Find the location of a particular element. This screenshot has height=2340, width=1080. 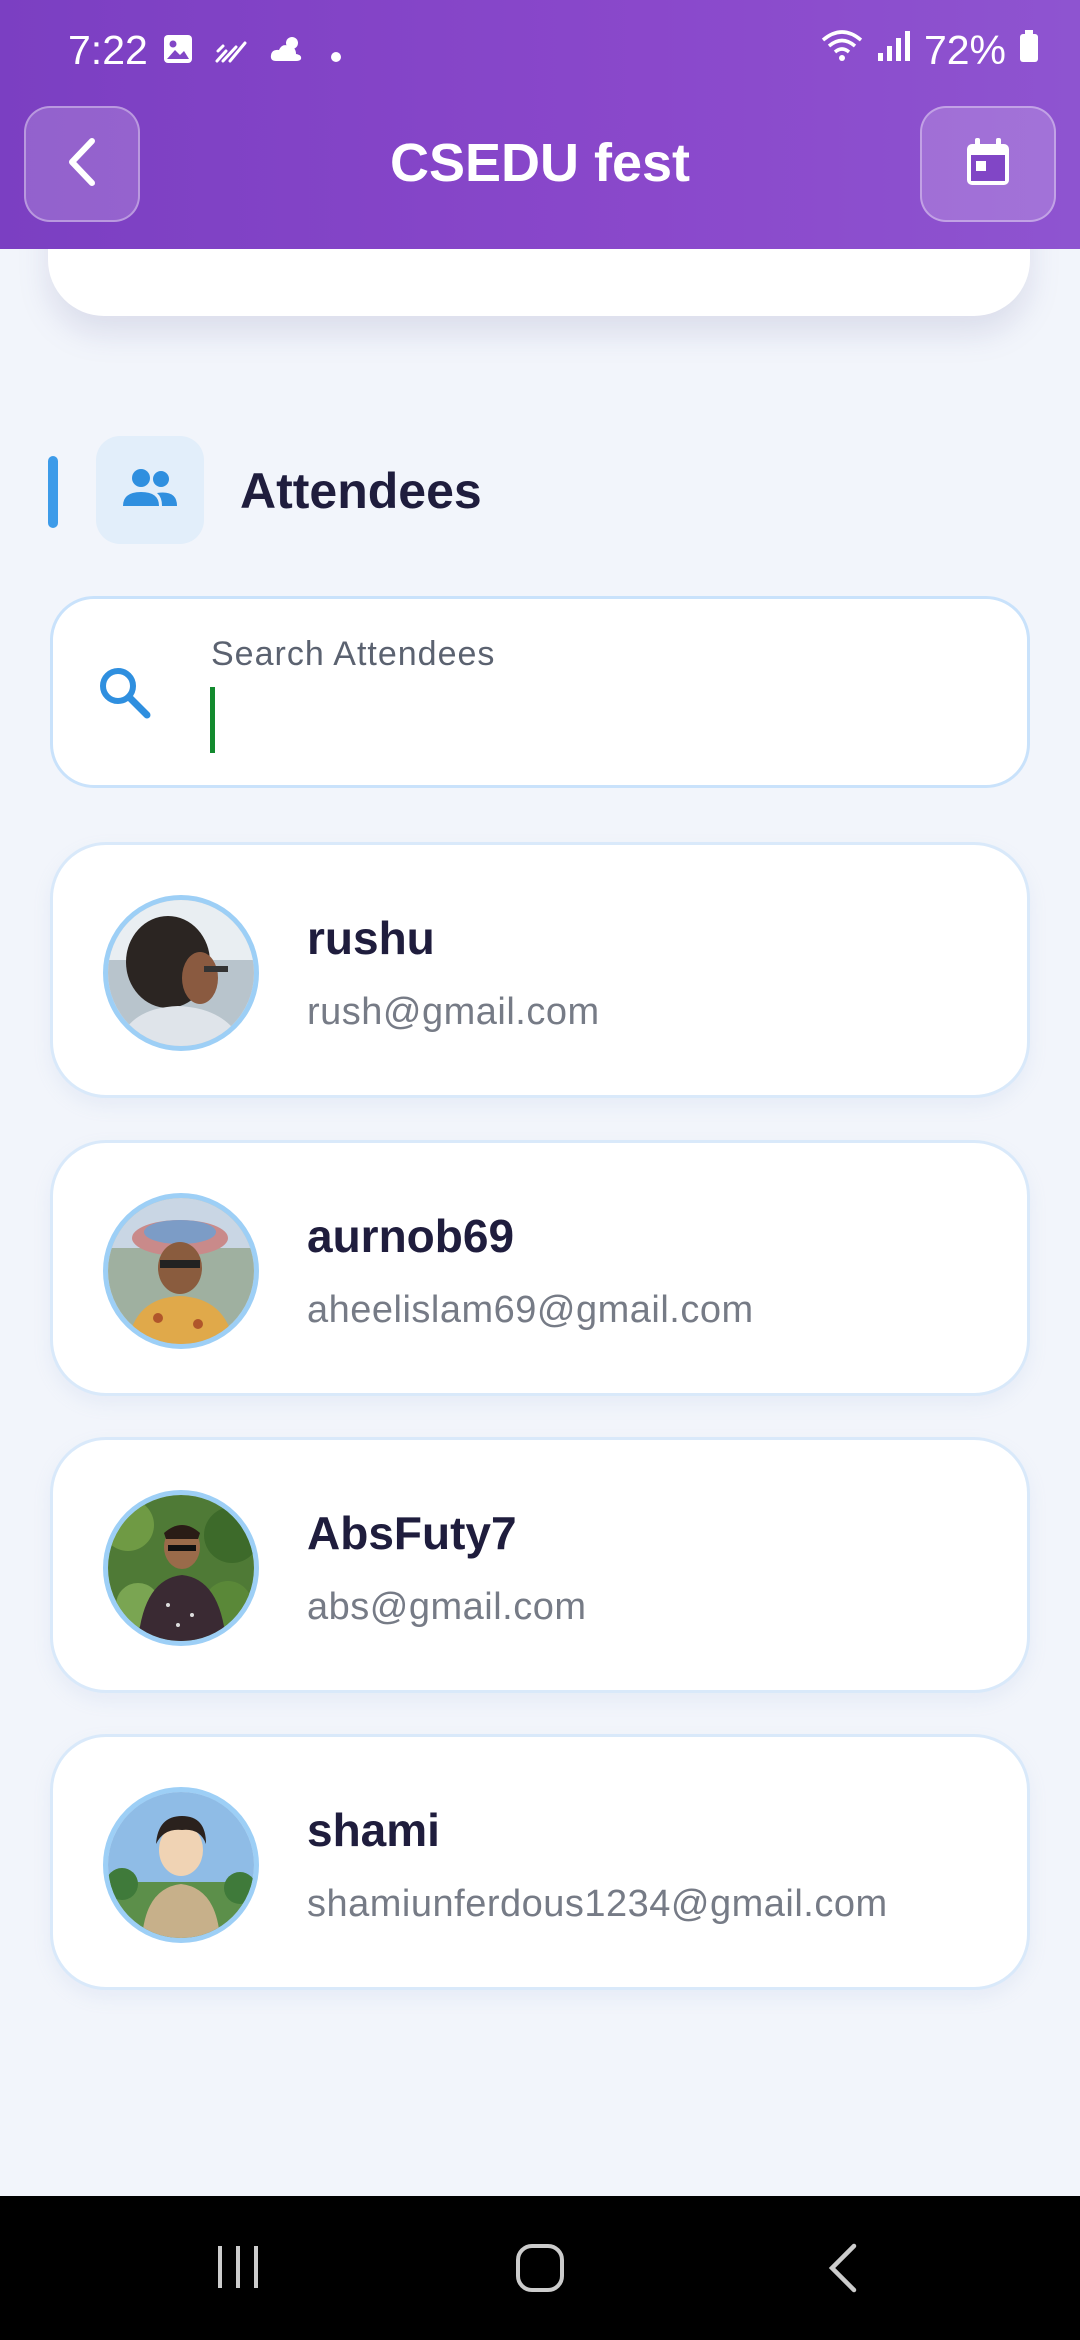

attendee-email: abs@gmail.com is located at coordinates (447, 1607).